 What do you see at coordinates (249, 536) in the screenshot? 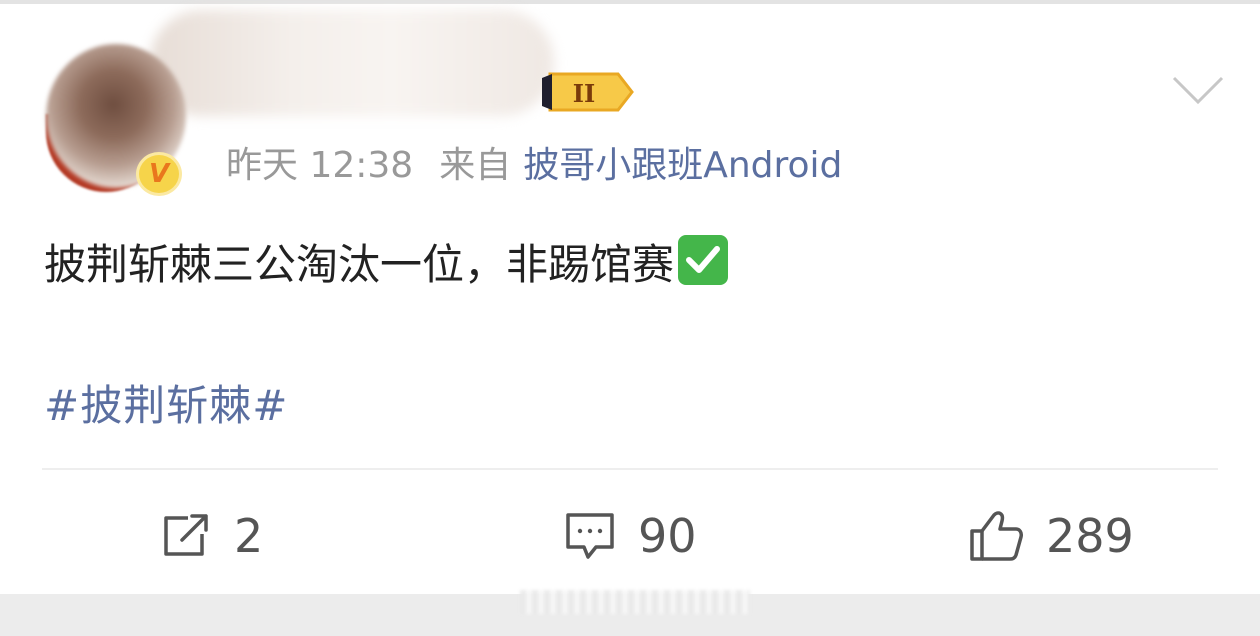
I see `repost-count: 2` at bounding box center [249, 536].